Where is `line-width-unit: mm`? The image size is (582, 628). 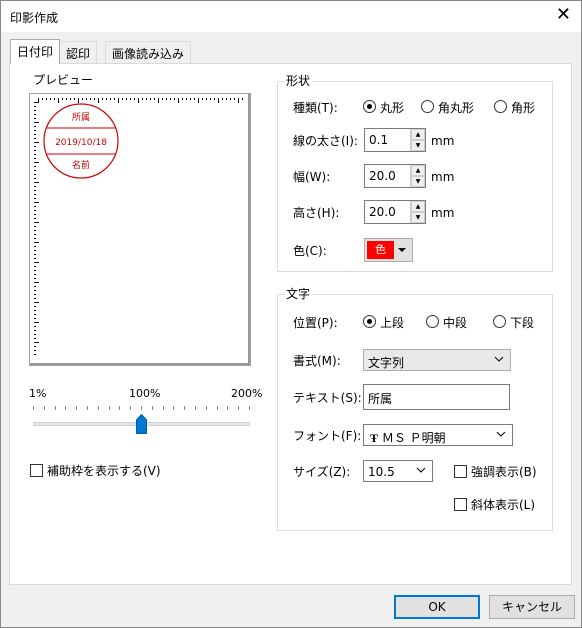
line-width-unit: mm is located at coordinates (443, 141).